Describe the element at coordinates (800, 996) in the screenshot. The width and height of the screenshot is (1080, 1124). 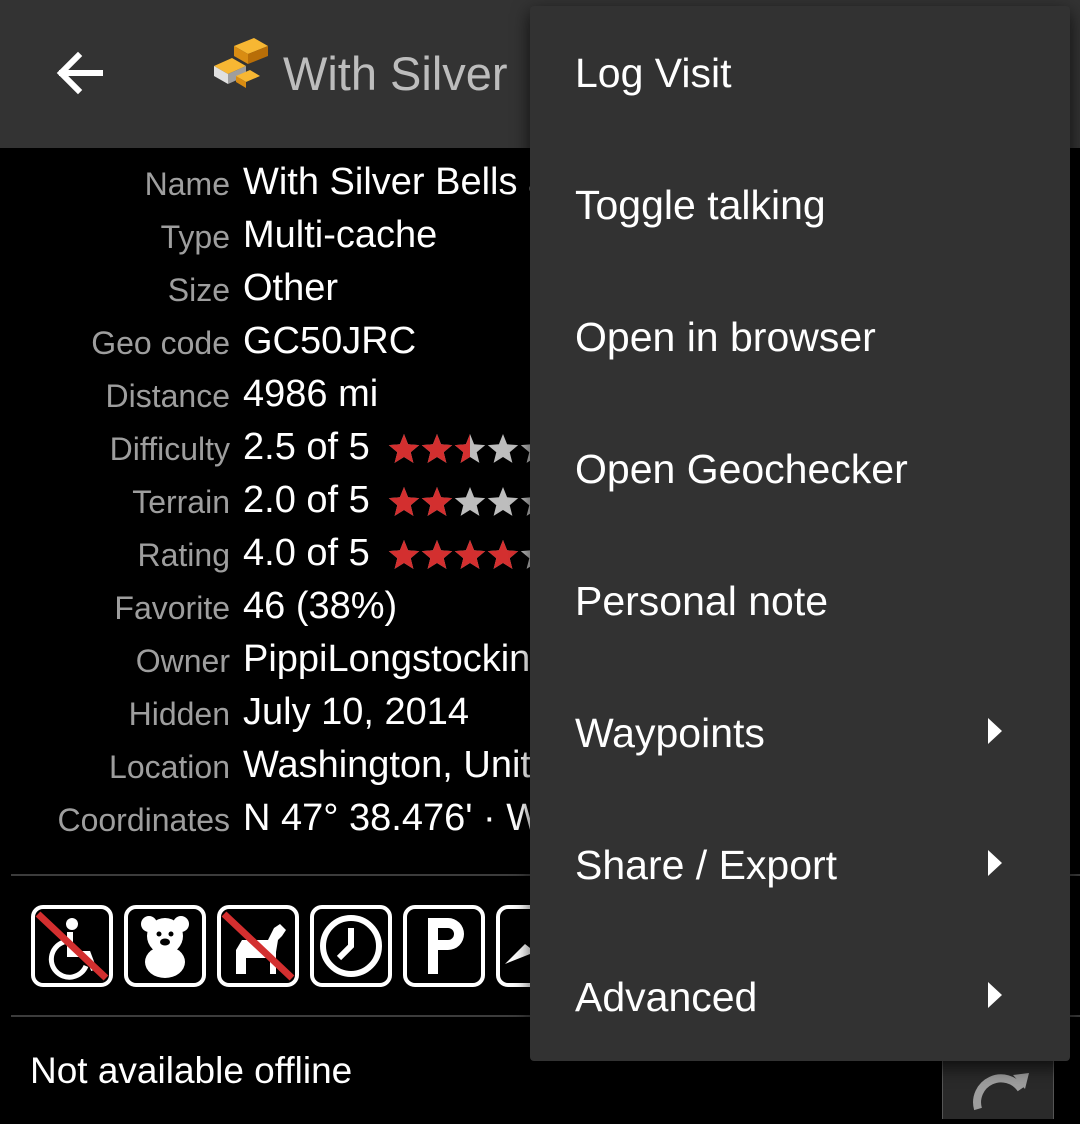
I see `menu-item-advanced: Advanced` at that location.